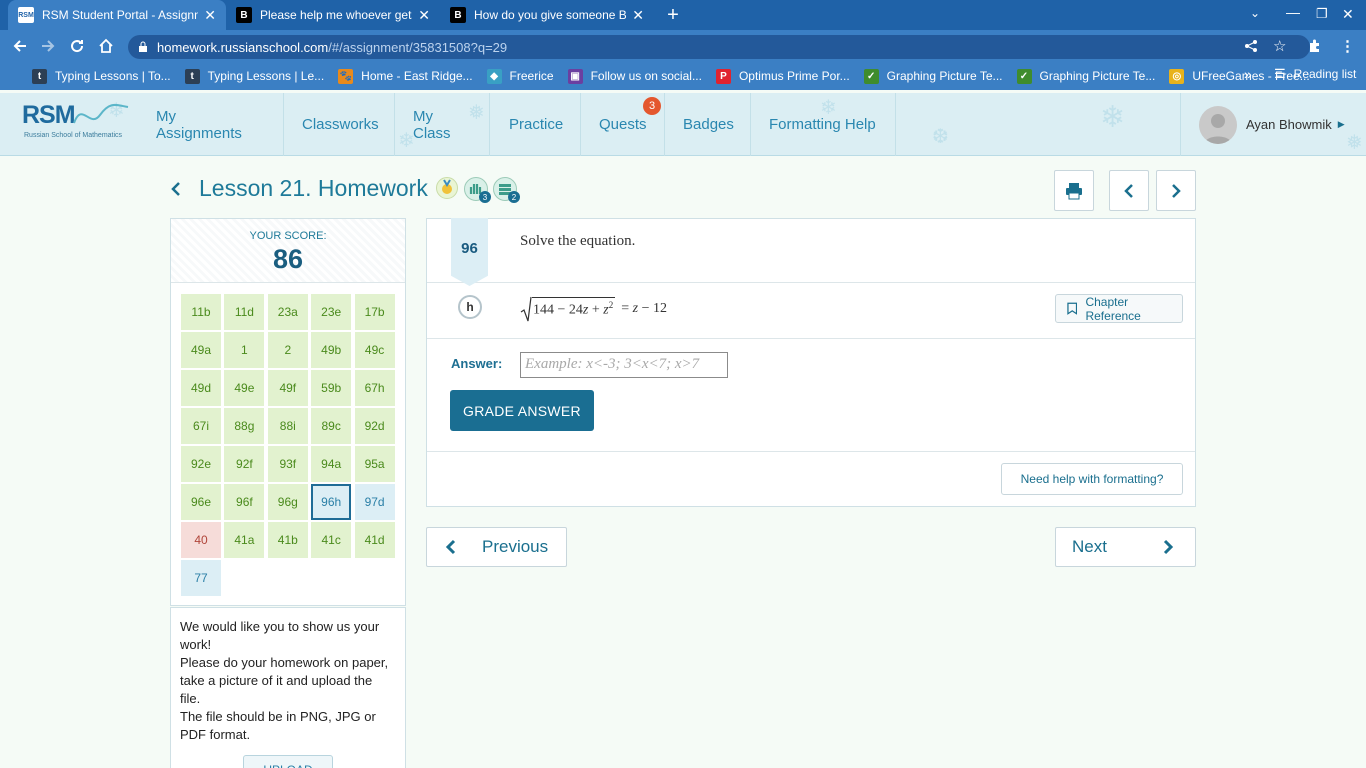 Image resolution: width=1366 pixels, height=768 pixels. What do you see at coordinates (1347, 46) in the screenshot?
I see `browser-menu-icon: ⋮` at bounding box center [1347, 46].